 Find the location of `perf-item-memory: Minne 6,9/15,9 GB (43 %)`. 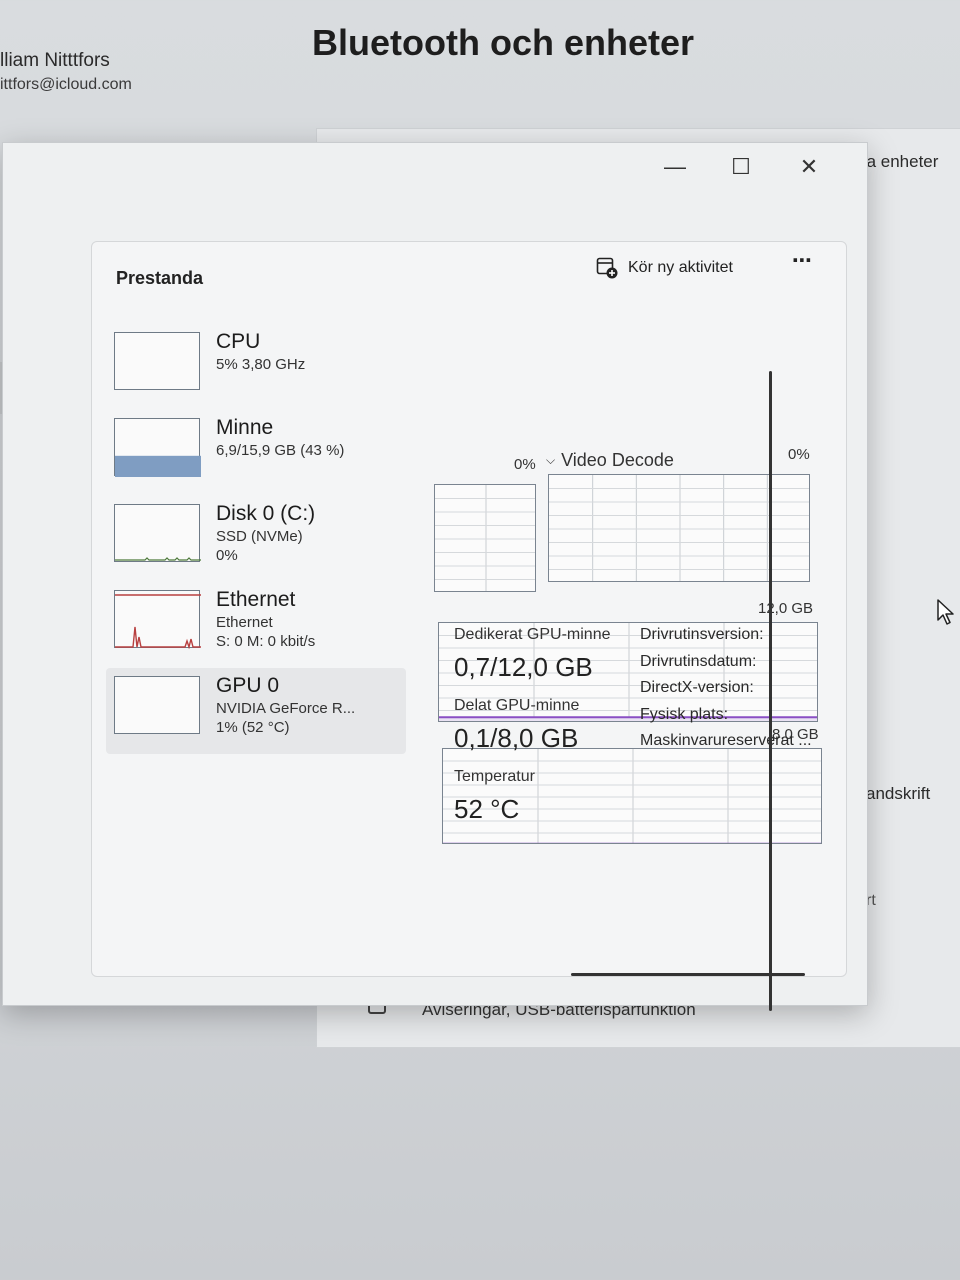

perf-item-memory: Minne 6,9/15,9 GB (43 %) is located at coordinates (256, 453).